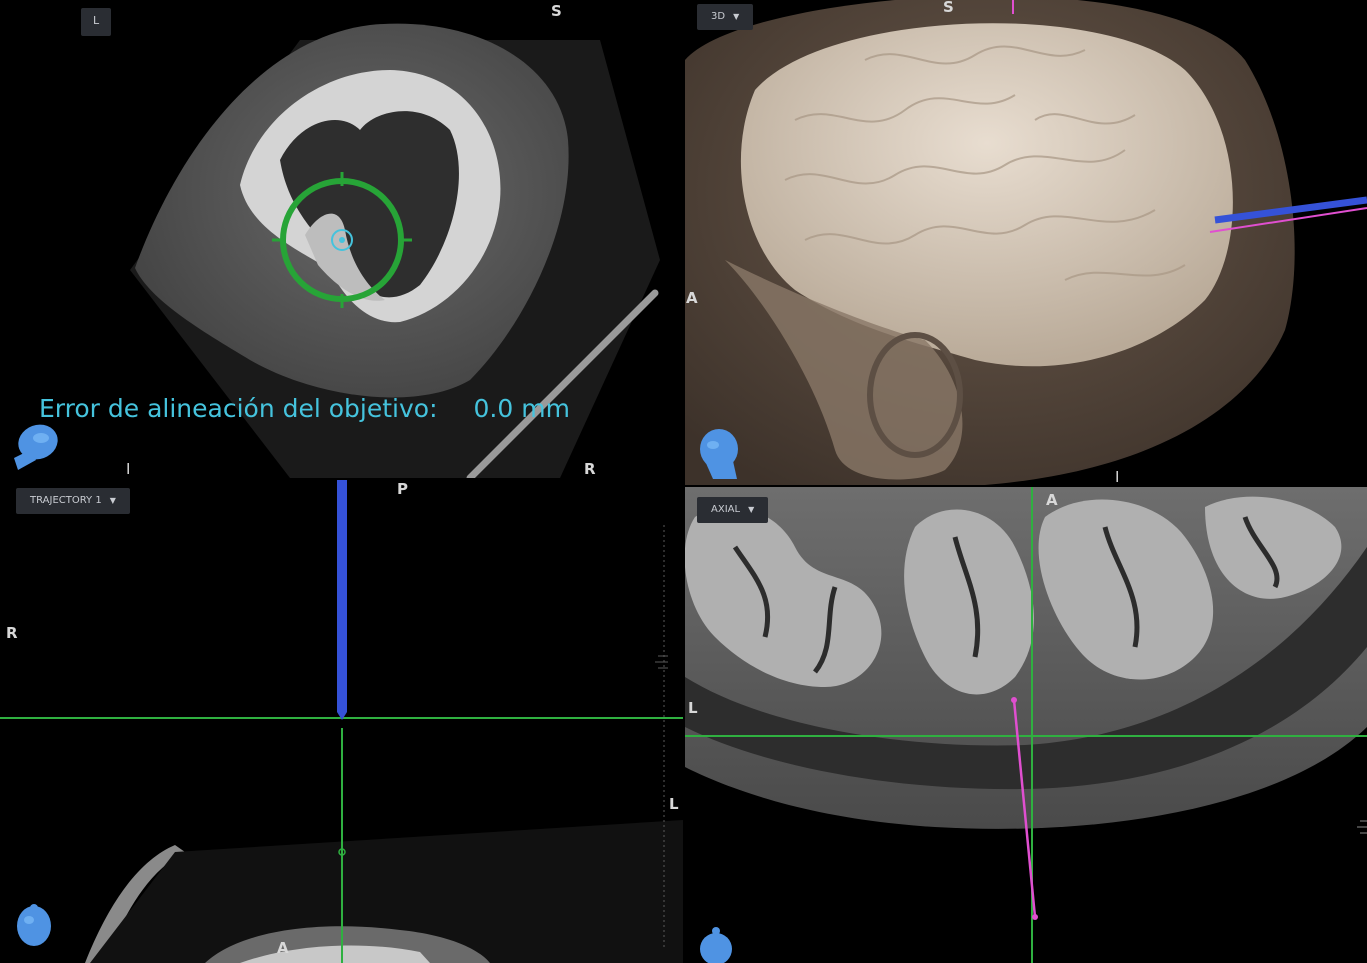 This screenshot has height=963, width=1367. I want to click on view-selector-coronal: L, so click(96, 22).